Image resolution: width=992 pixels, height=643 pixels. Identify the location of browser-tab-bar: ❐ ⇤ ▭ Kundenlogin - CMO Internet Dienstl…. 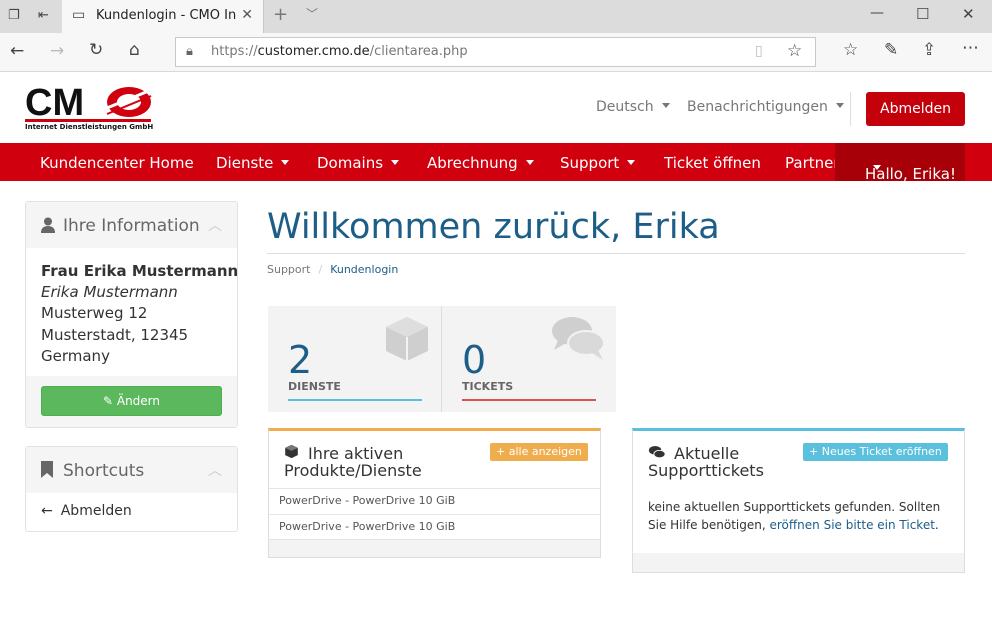
(496, 16).